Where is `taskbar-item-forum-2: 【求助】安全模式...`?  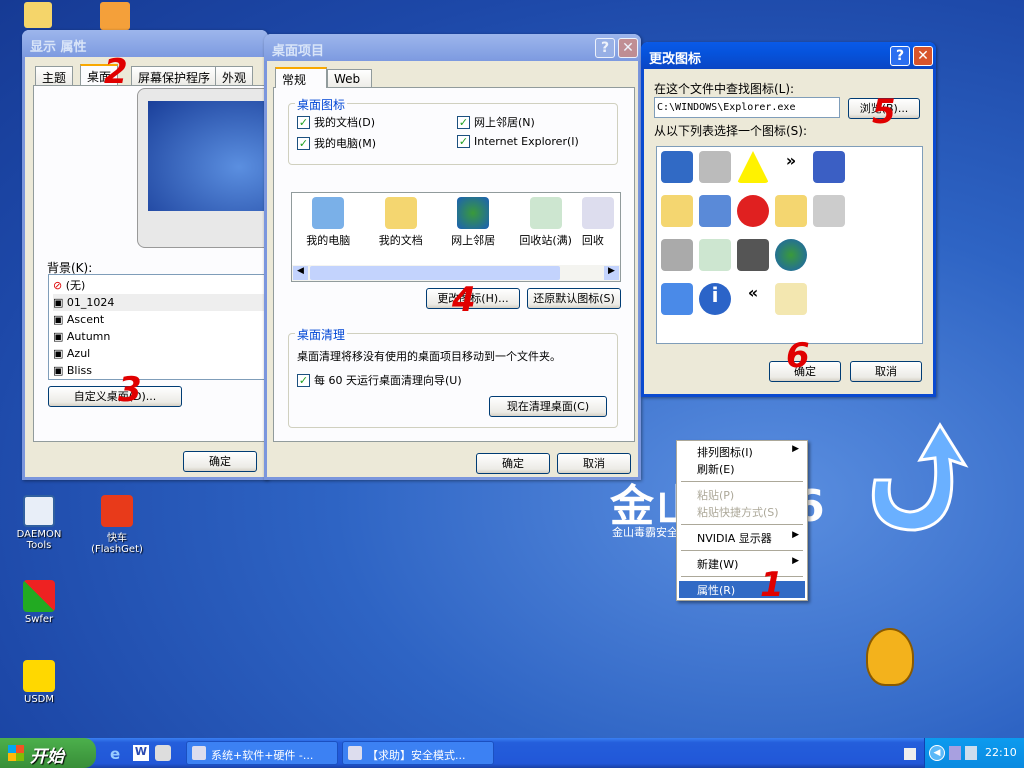 taskbar-item-forum-2: 【求助】安全模式... is located at coordinates (418, 753).